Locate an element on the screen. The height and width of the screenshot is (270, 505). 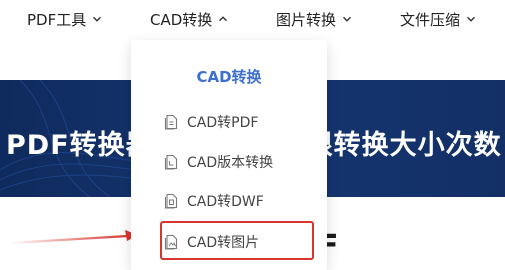
menu-item-label: CAD转DWF is located at coordinates (225, 202).